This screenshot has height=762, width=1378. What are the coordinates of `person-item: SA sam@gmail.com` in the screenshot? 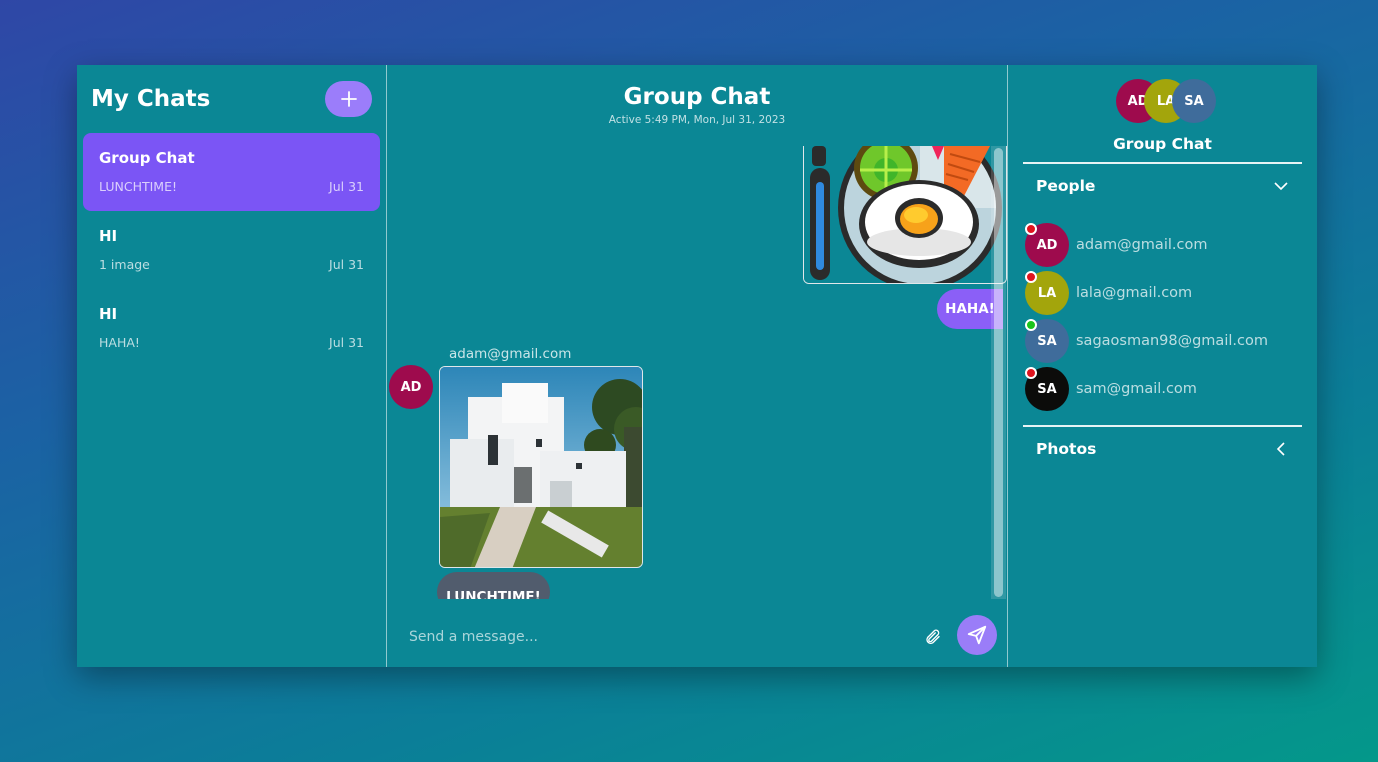 It's located at (1165, 389).